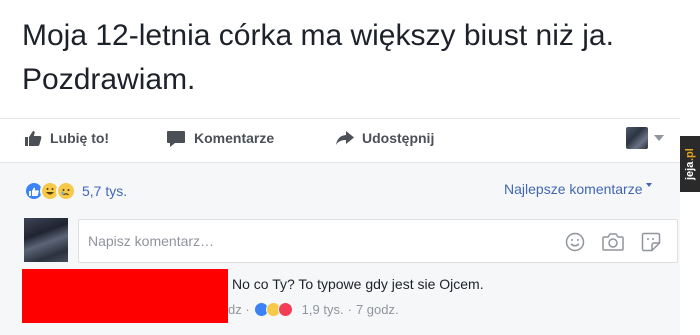  Describe the element at coordinates (66, 191) in the screenshot. I see `sad-reaction-icon` at that location.